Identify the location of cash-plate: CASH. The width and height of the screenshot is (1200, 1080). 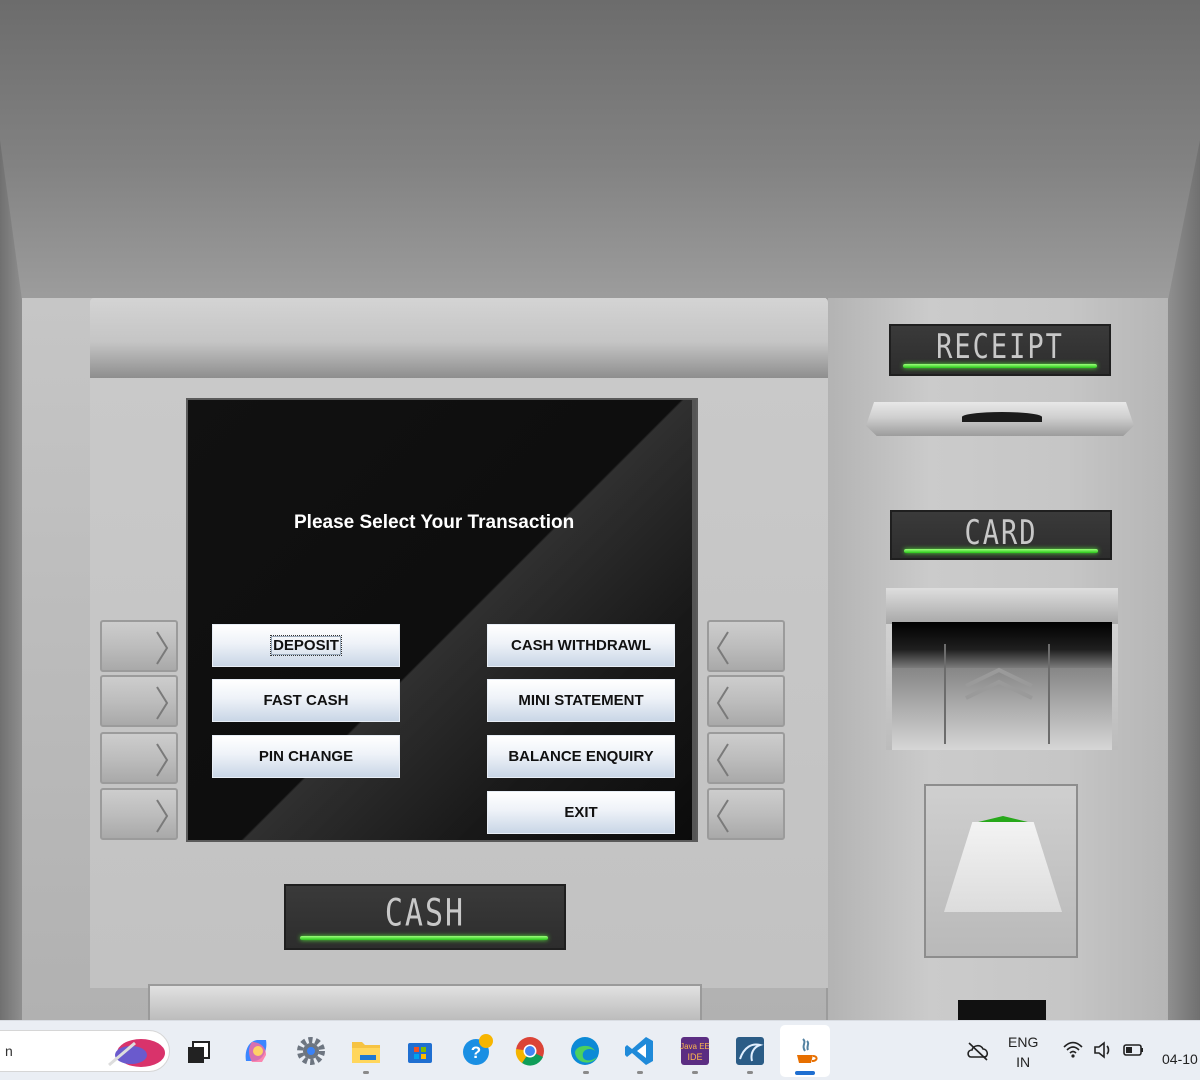
(425, 917).